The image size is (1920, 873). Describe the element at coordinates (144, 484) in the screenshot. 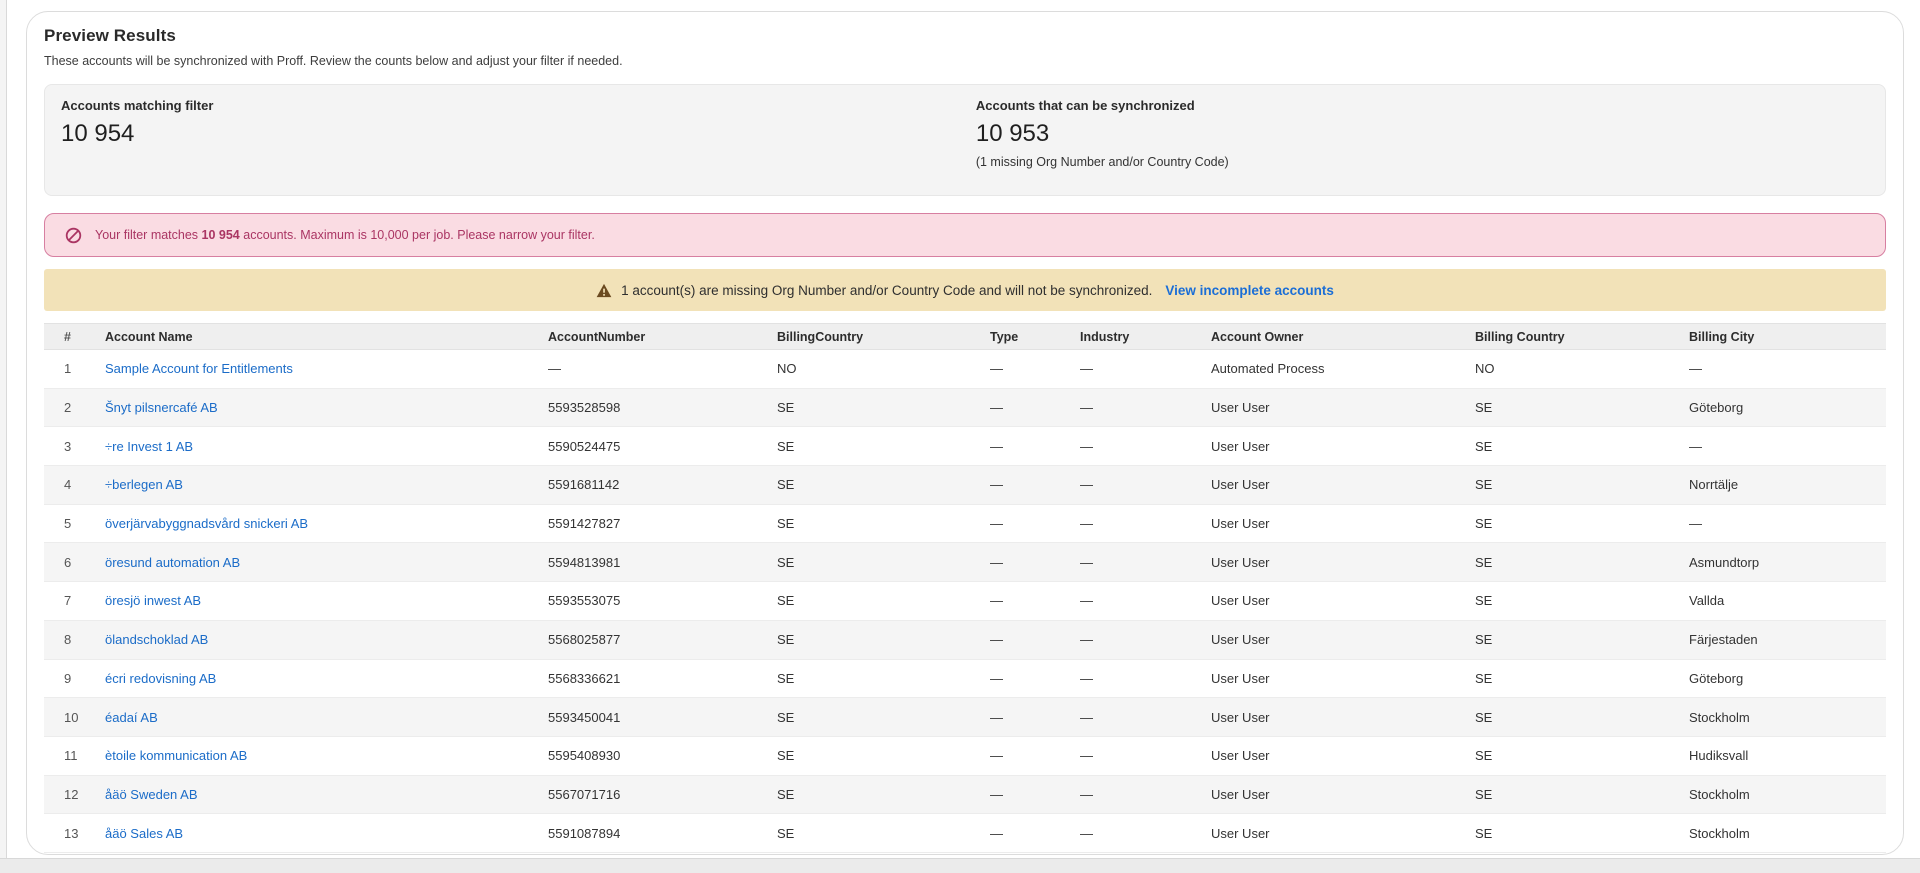

I see `account-name-link: ÷berlegen AB` at that location.